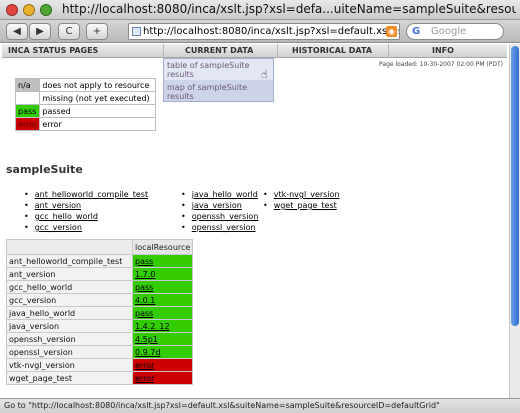 Image resolution: width=520 pixels, height=413 pixels. I want to click on minimize-window-button, so click(29, 10).